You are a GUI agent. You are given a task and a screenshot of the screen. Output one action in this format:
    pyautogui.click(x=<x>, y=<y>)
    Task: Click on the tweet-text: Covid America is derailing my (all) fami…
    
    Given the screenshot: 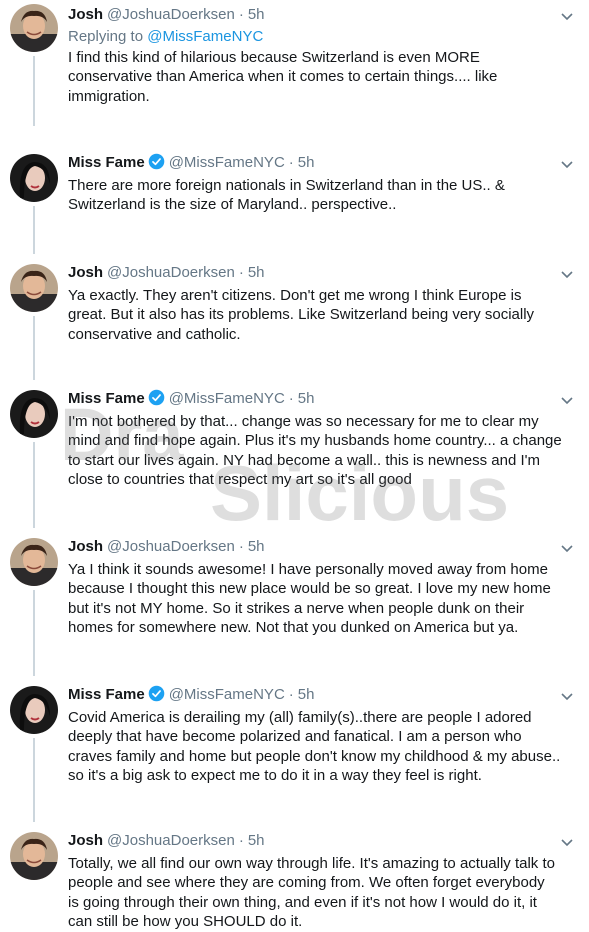 What is the action you would take?
    pyautogui.click(x=314, y=746)
    